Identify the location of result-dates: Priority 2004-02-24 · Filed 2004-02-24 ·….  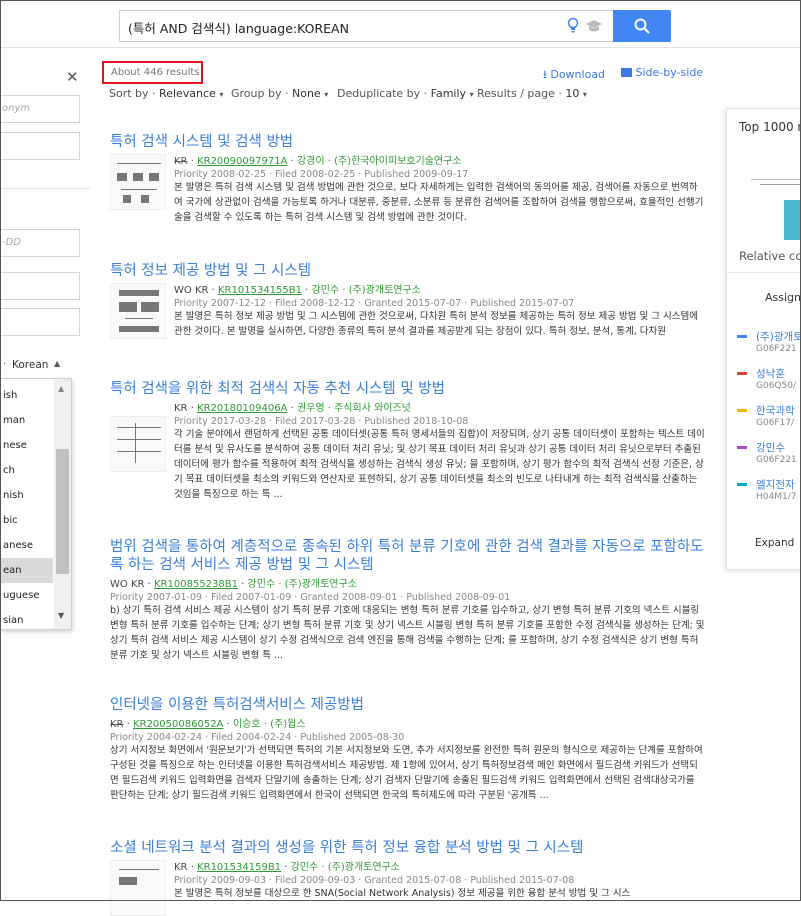
(407, 737).